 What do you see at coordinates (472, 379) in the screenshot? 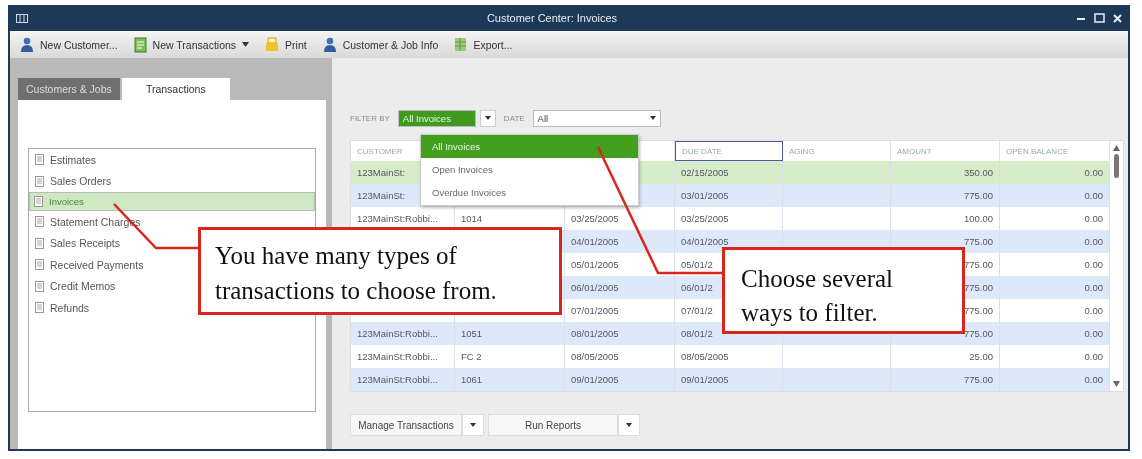
I see `table-cell: 1061` at bounding box center [472, 379].